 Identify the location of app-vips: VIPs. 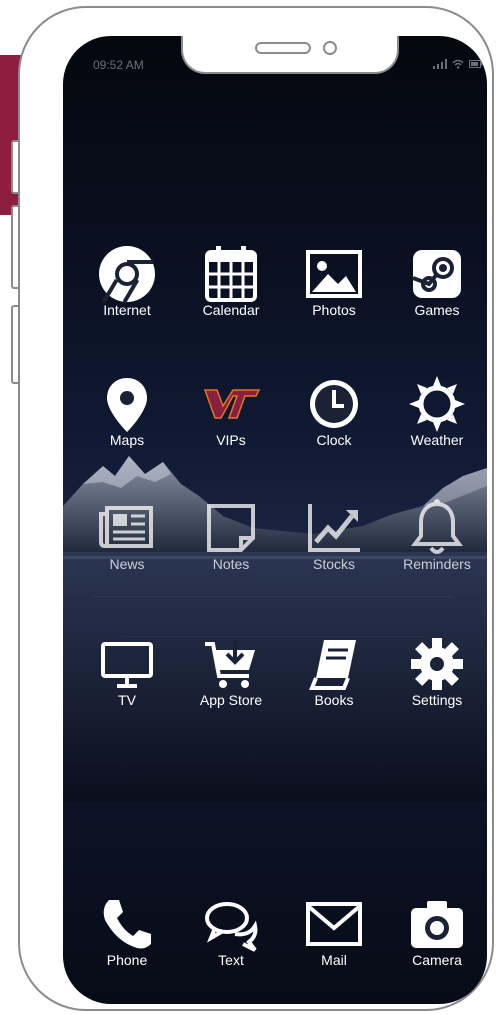
(231, 410).